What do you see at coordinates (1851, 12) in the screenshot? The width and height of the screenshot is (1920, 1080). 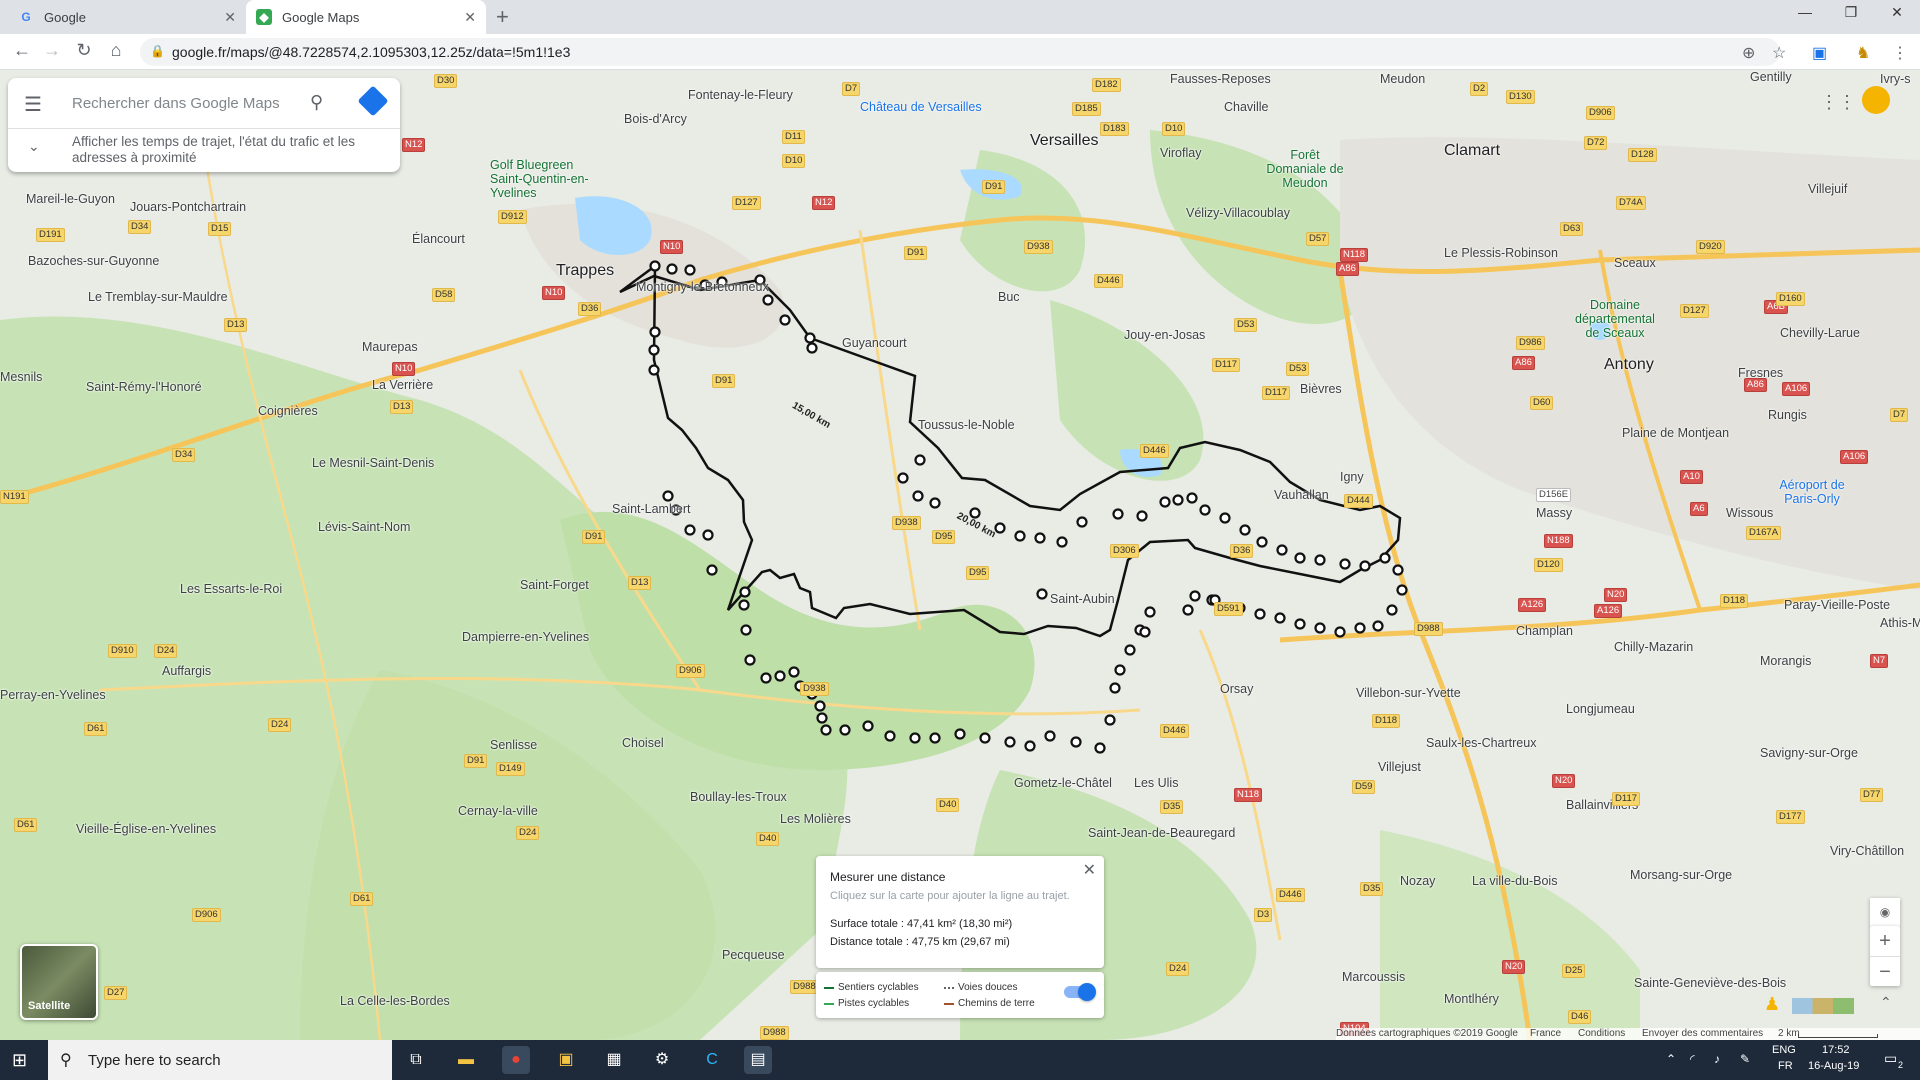 I see `maximize-button: ❐` at bounding box center [1851, 12].